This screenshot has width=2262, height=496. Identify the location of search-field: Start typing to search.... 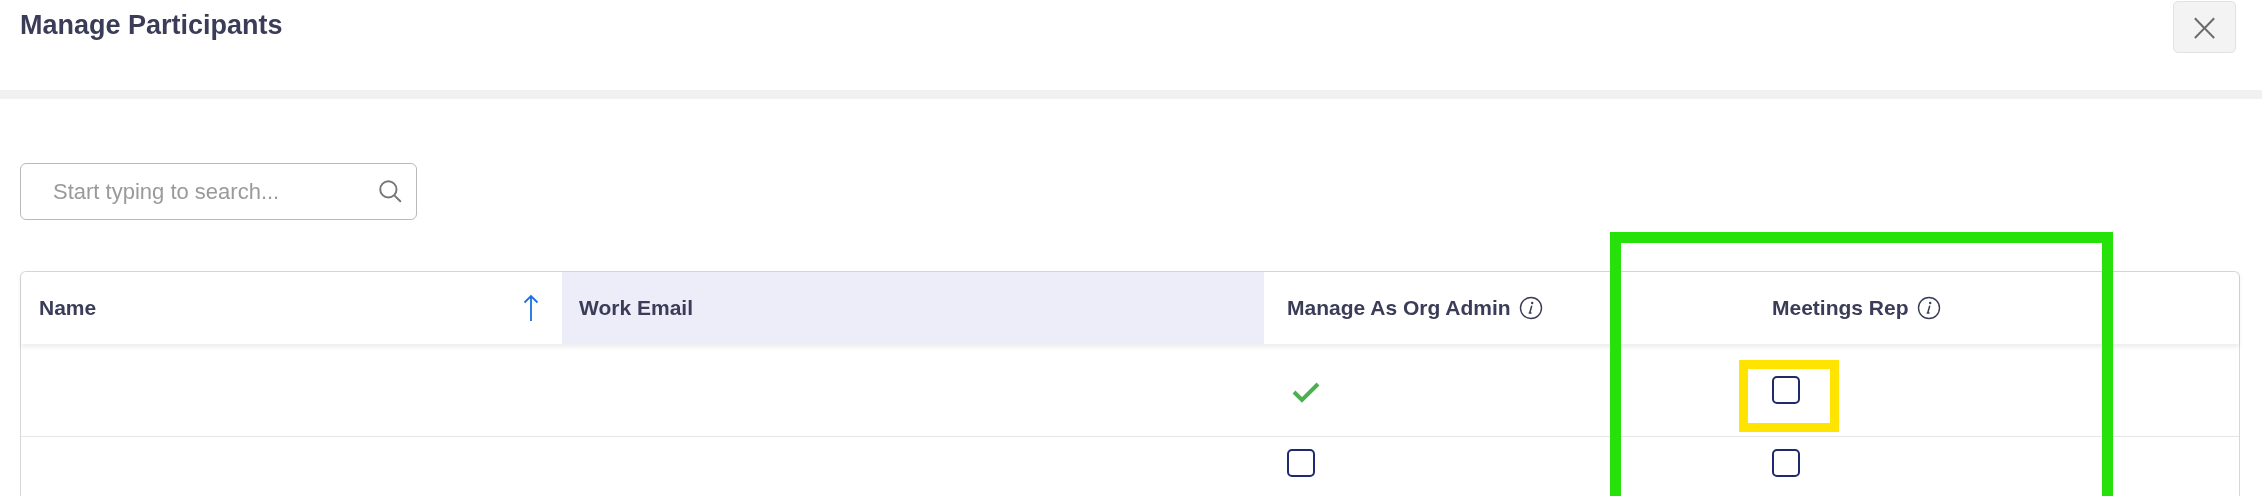
(218, 191).